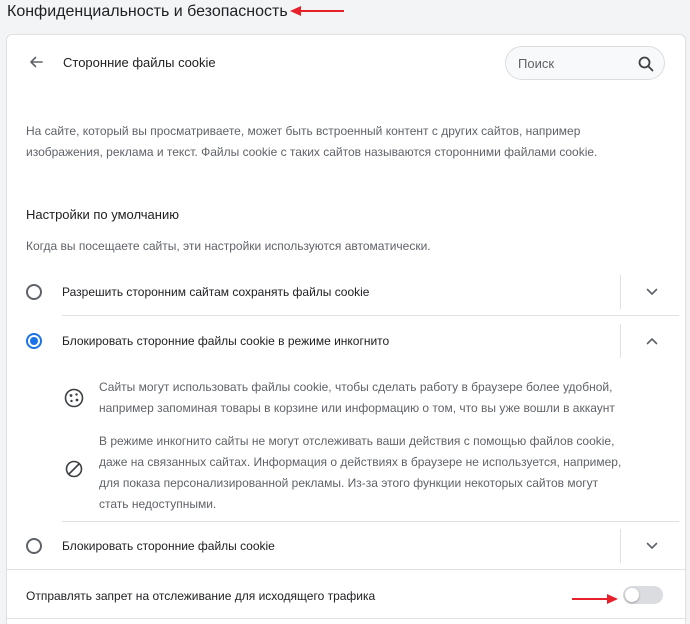 The height and width of the screenshot is (624, 690). Describe the element at coordinates (139, 62) in the screenshot. I see `subpage-title: Сторонние файлы cookie` at that location.